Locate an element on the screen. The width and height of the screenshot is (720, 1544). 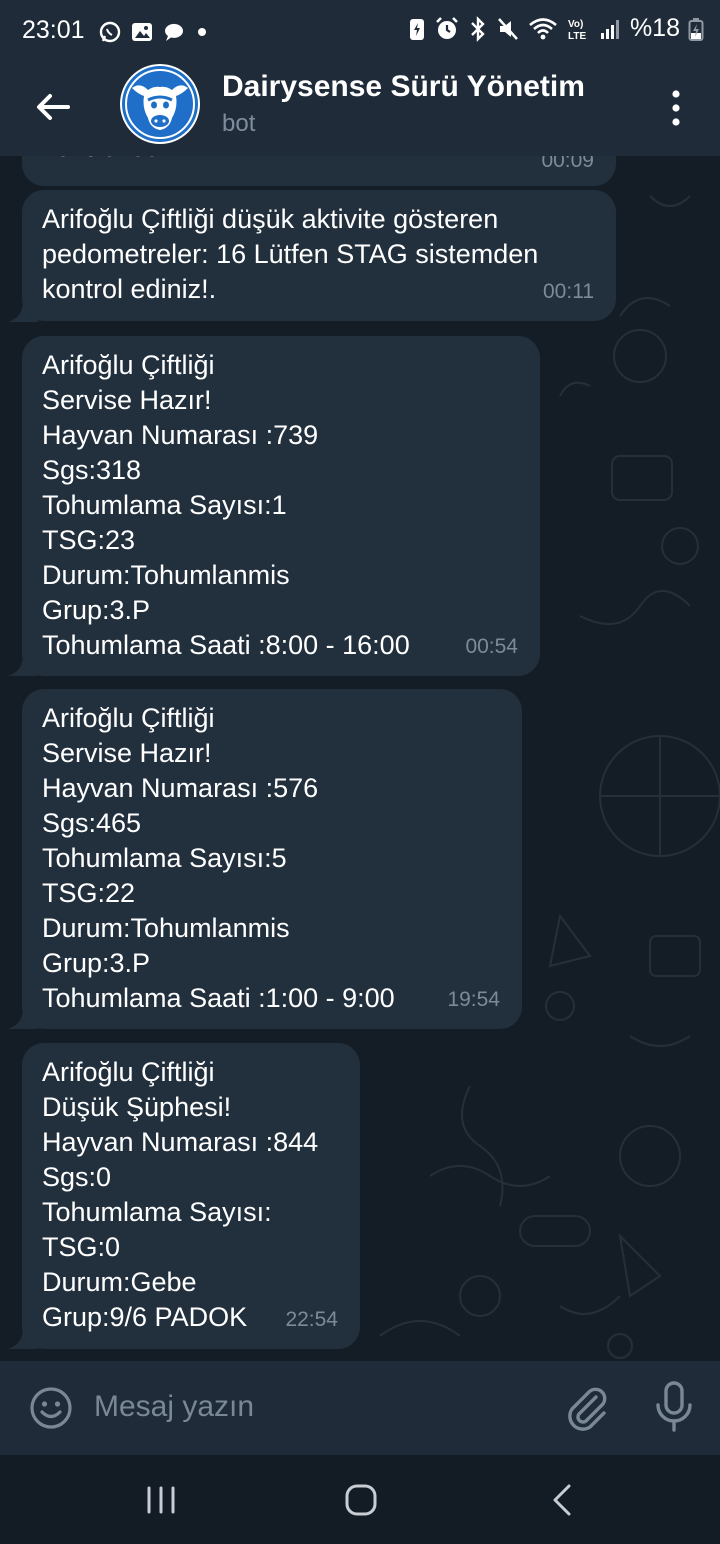
svg-text: Vo) is located at coordinates (575, 24).